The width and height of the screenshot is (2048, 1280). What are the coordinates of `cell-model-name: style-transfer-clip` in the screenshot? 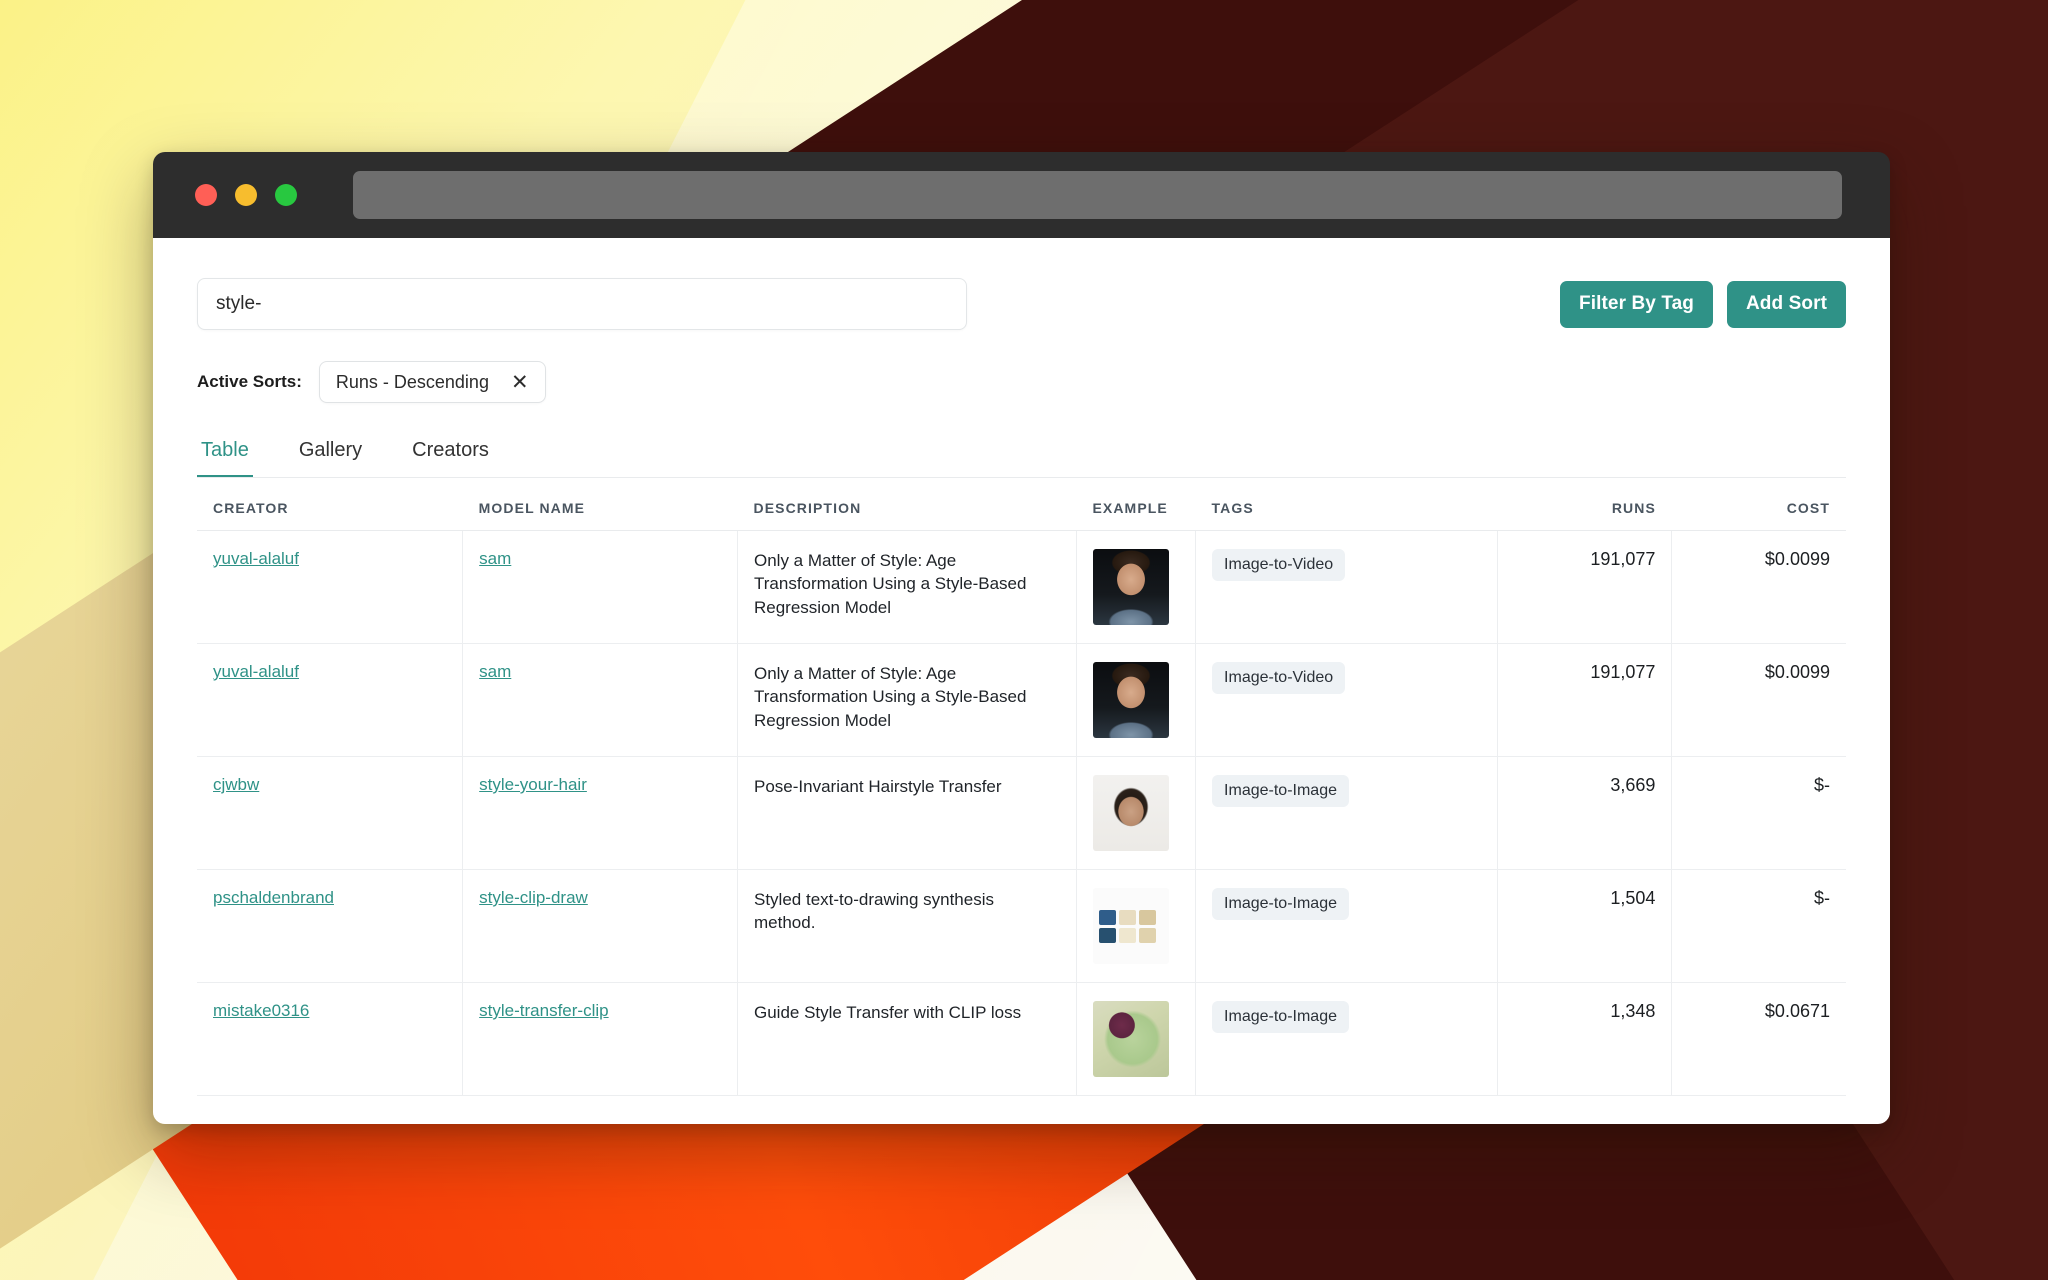 It's located at (600, 1039).